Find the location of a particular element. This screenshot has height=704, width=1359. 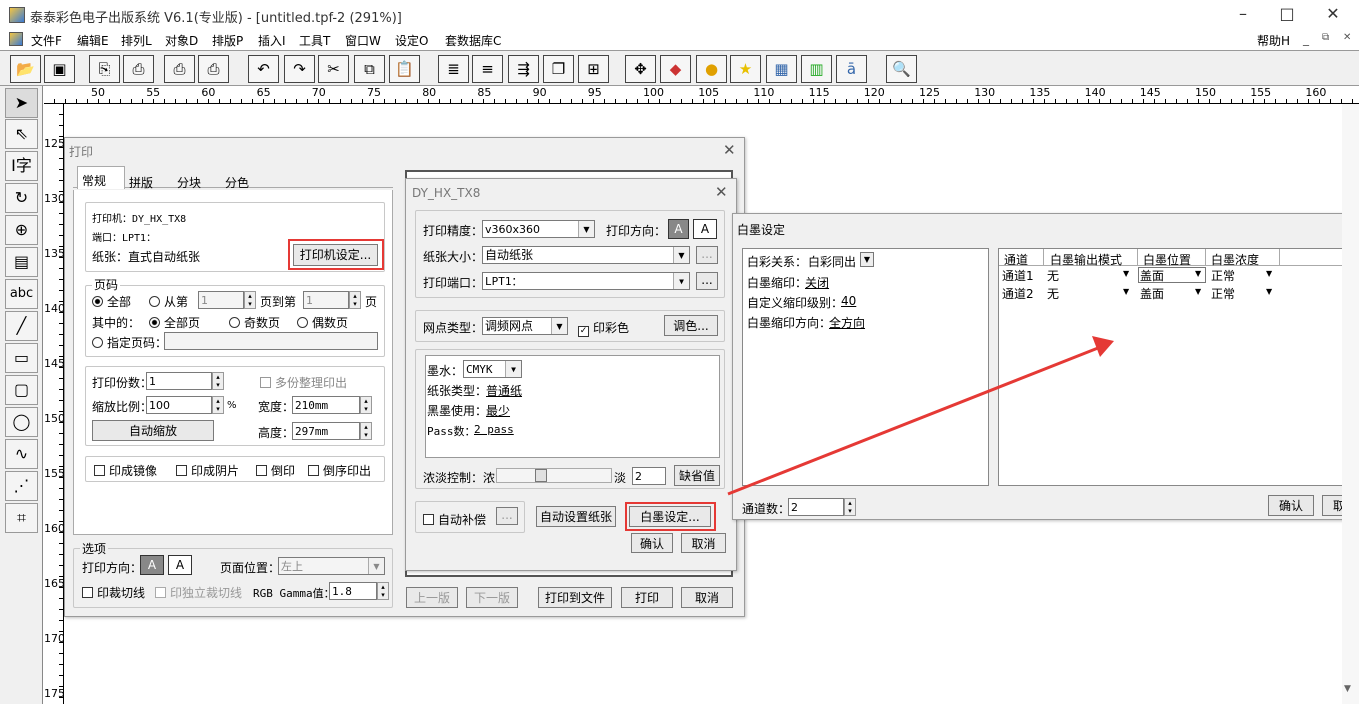

to-page-spinner: ▴ ▾ is located at coordinates (355, 300).